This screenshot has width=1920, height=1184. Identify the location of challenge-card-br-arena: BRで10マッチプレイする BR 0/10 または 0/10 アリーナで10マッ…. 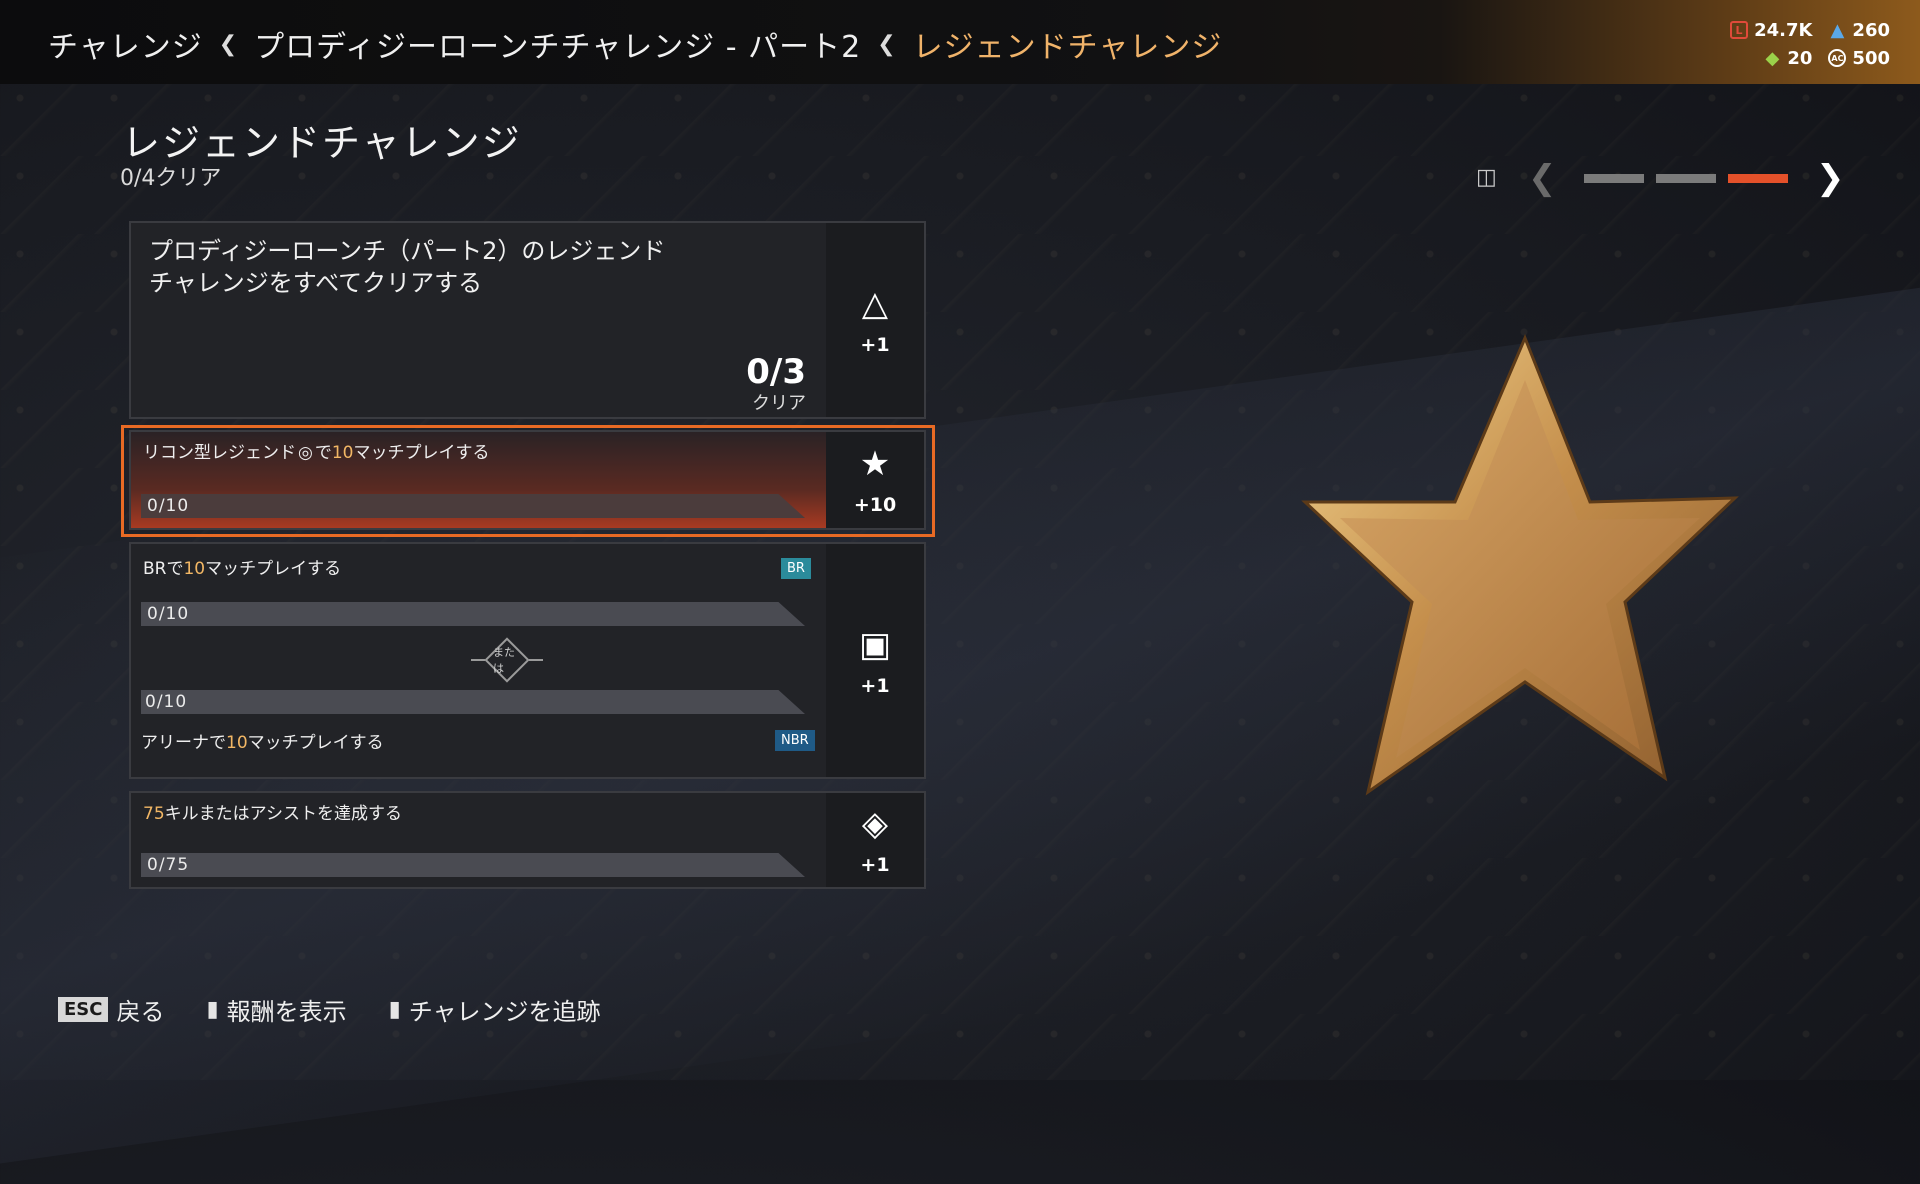
(527, 660).